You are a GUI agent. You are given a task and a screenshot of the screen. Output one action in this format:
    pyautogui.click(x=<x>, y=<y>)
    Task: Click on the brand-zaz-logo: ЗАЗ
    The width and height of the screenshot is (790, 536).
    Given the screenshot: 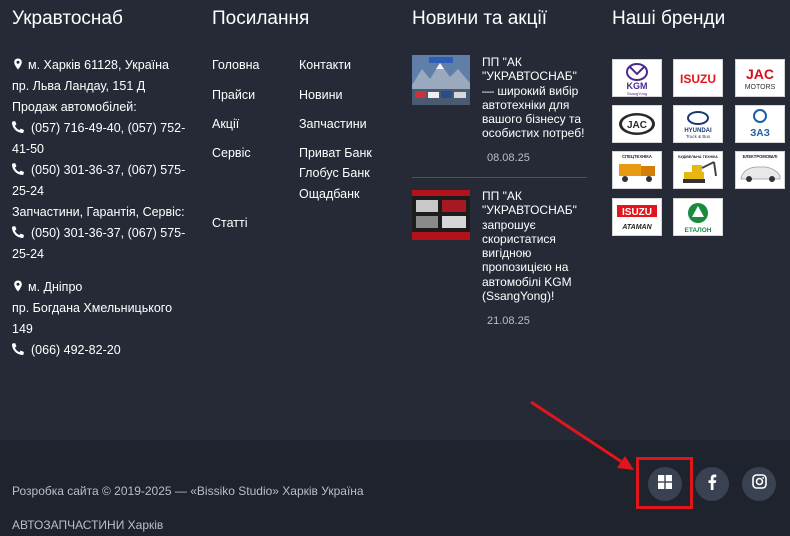 What is the action you would take?
    pyautogui.click(x=760, y=124)
    